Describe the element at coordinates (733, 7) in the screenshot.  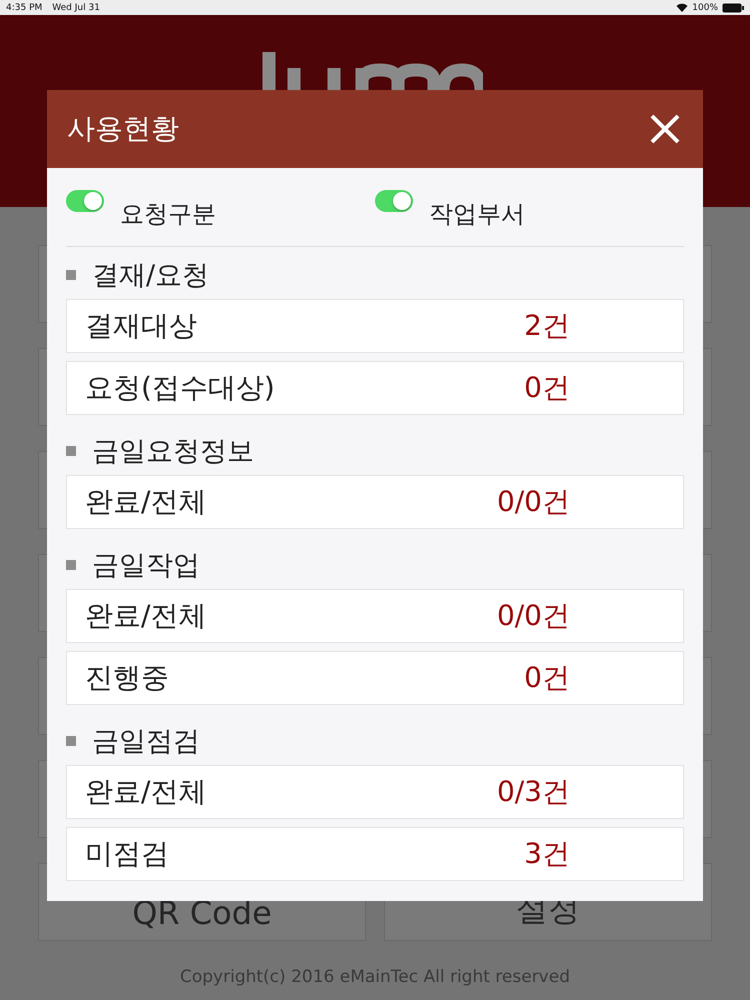
I see `battery-icon` at that location.